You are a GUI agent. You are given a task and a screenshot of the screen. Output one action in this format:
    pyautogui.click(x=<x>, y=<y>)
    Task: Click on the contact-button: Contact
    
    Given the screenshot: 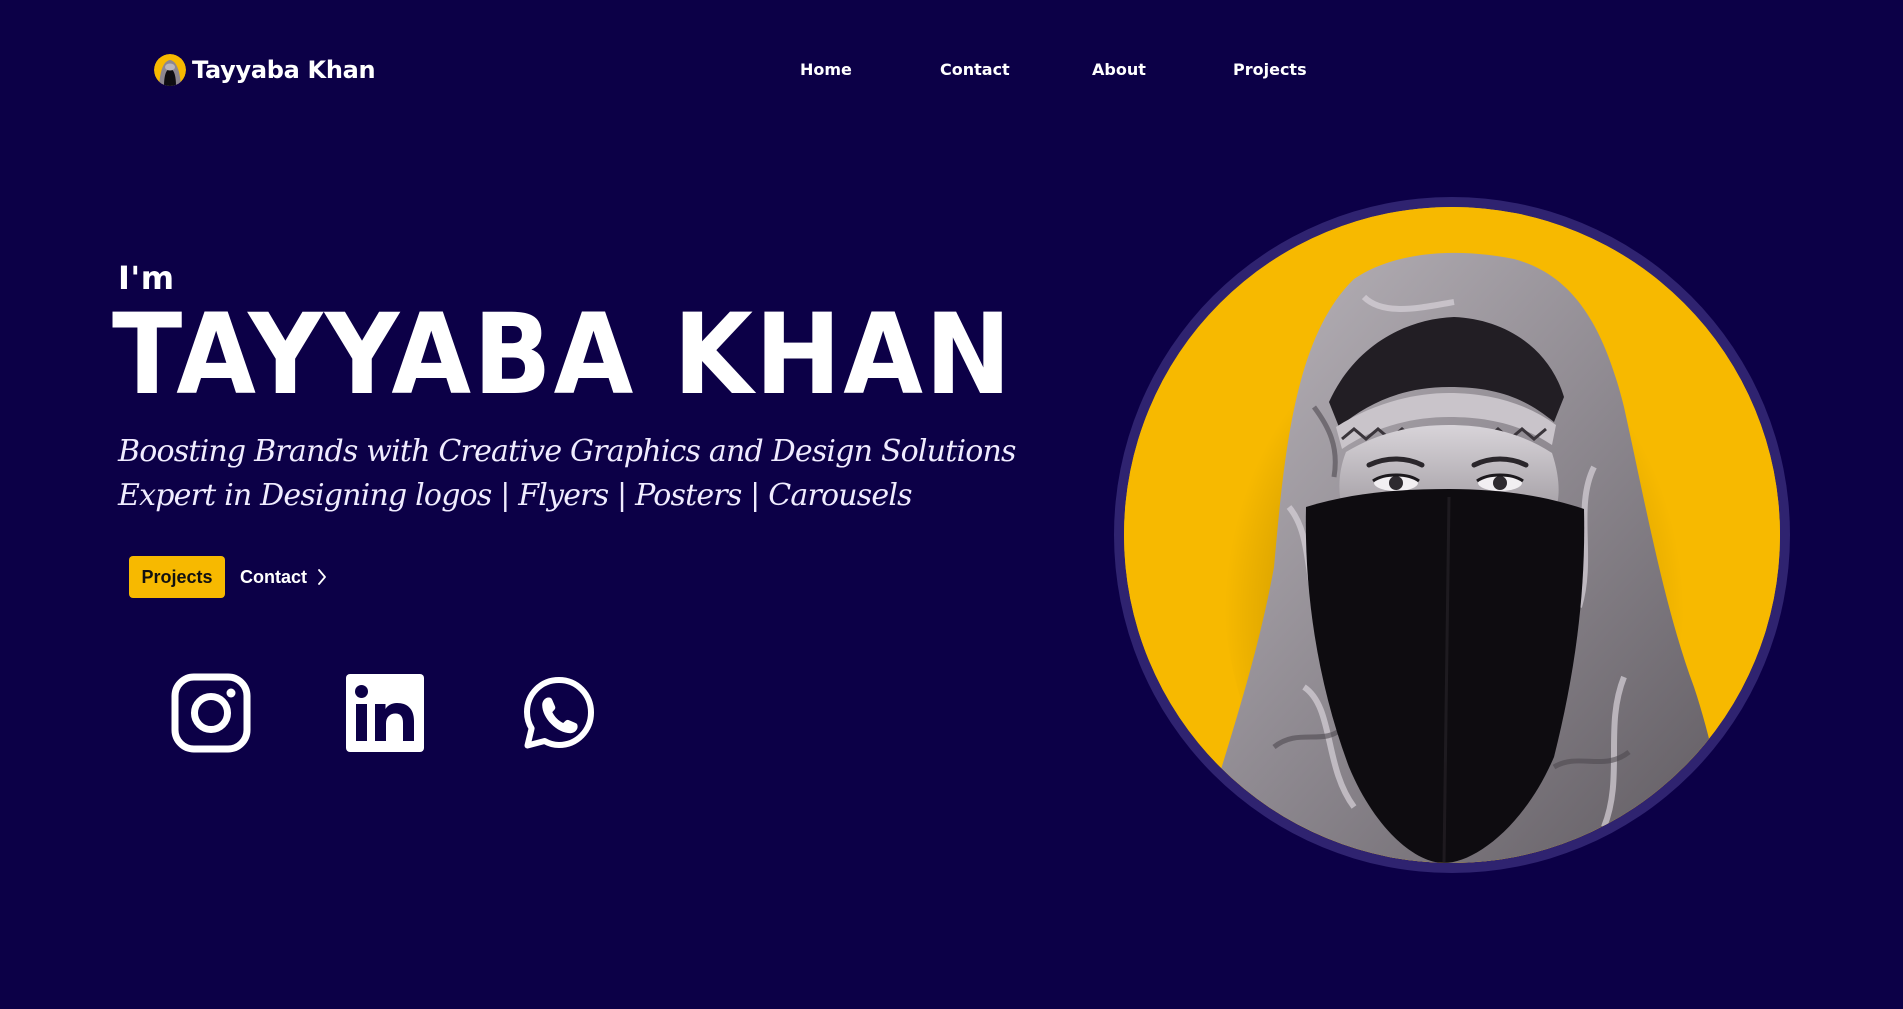 What is the action you would take?
    pyautogui.click(x=283, y=577)
    